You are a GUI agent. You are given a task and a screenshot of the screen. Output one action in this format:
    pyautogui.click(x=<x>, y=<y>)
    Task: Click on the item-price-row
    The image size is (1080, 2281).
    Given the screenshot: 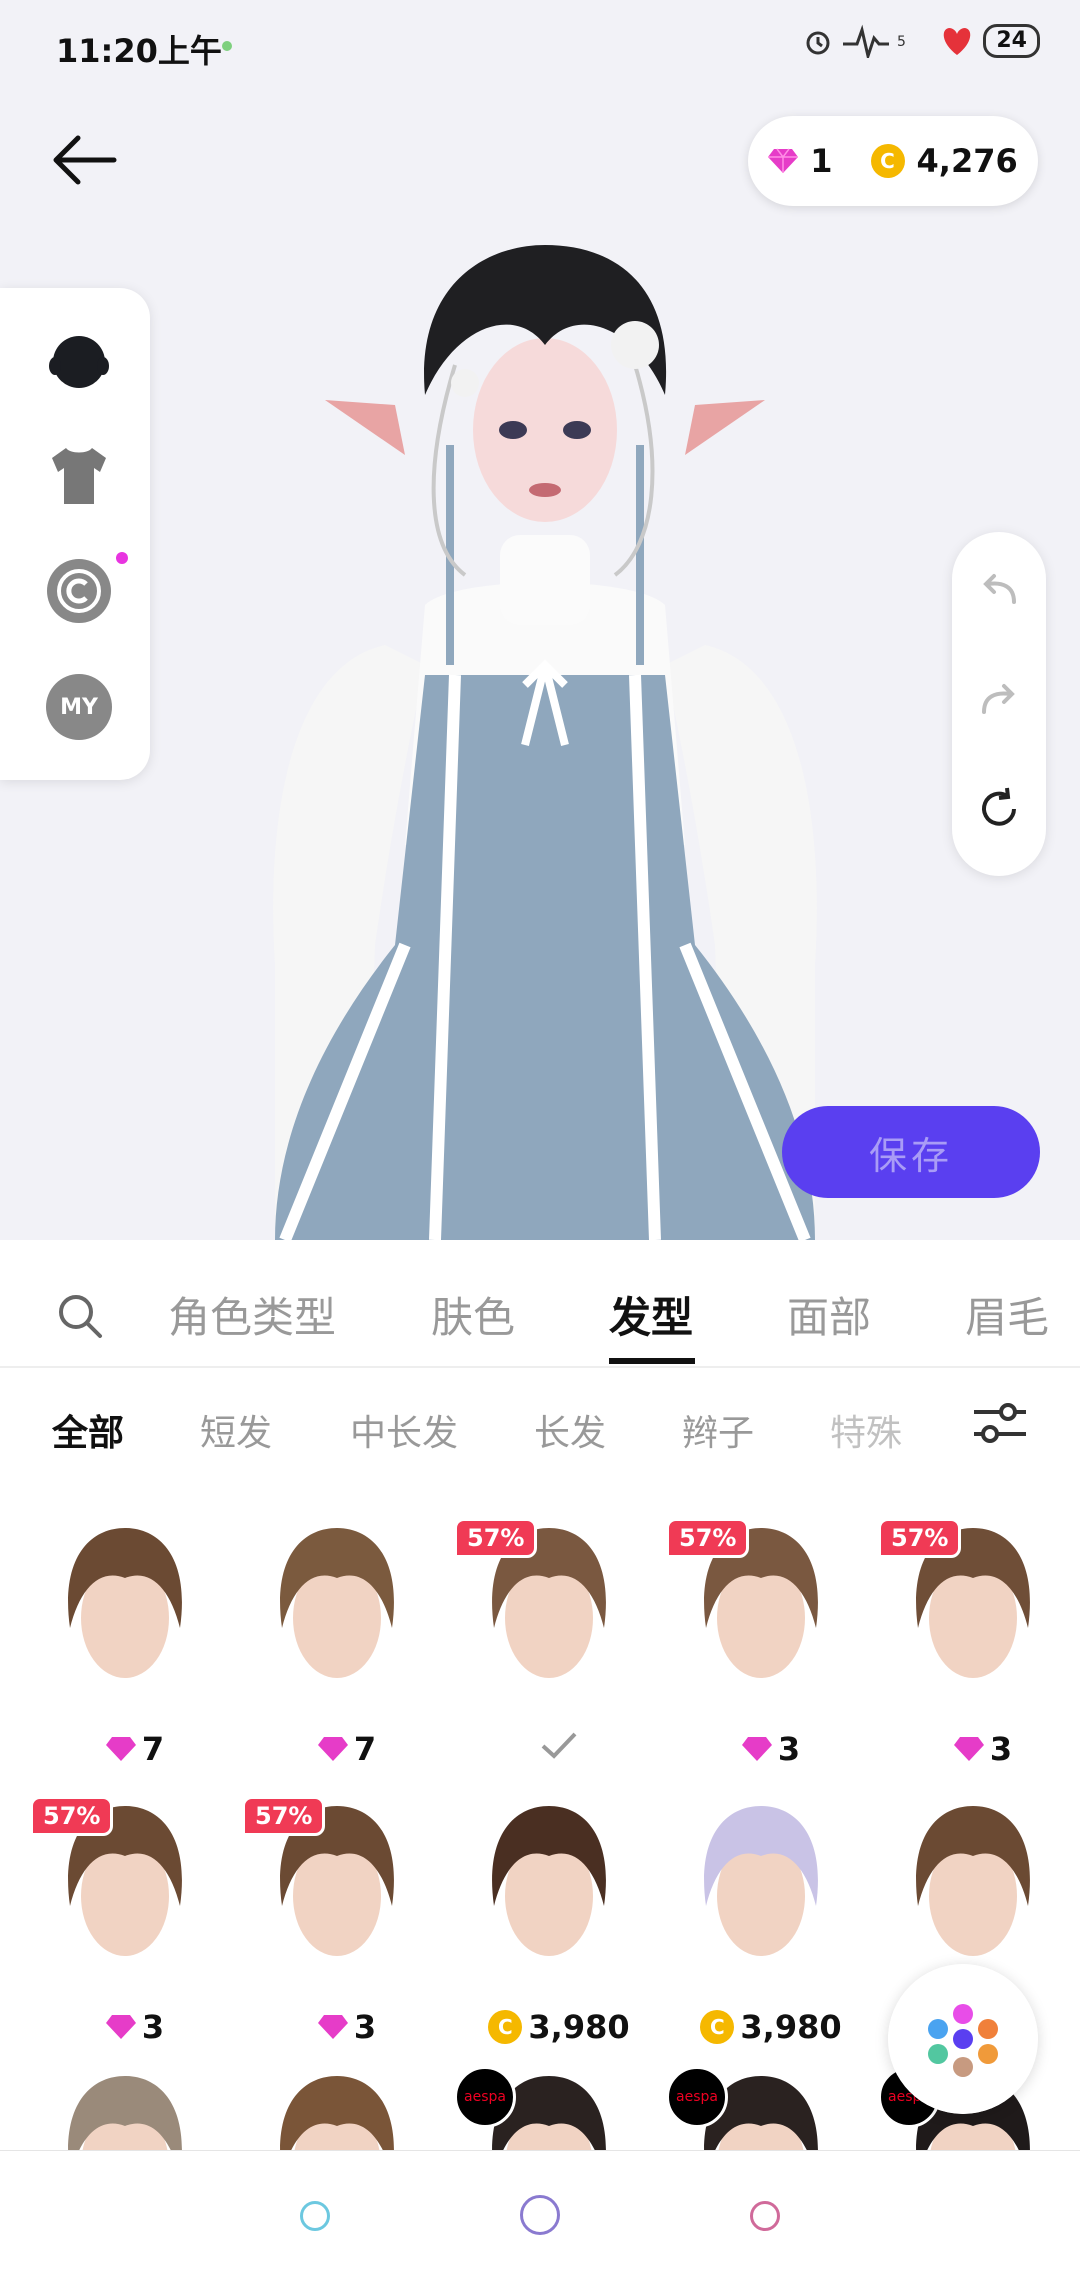 What is the action you would take?
    pyautogui.click(x=559, y=1745)
    